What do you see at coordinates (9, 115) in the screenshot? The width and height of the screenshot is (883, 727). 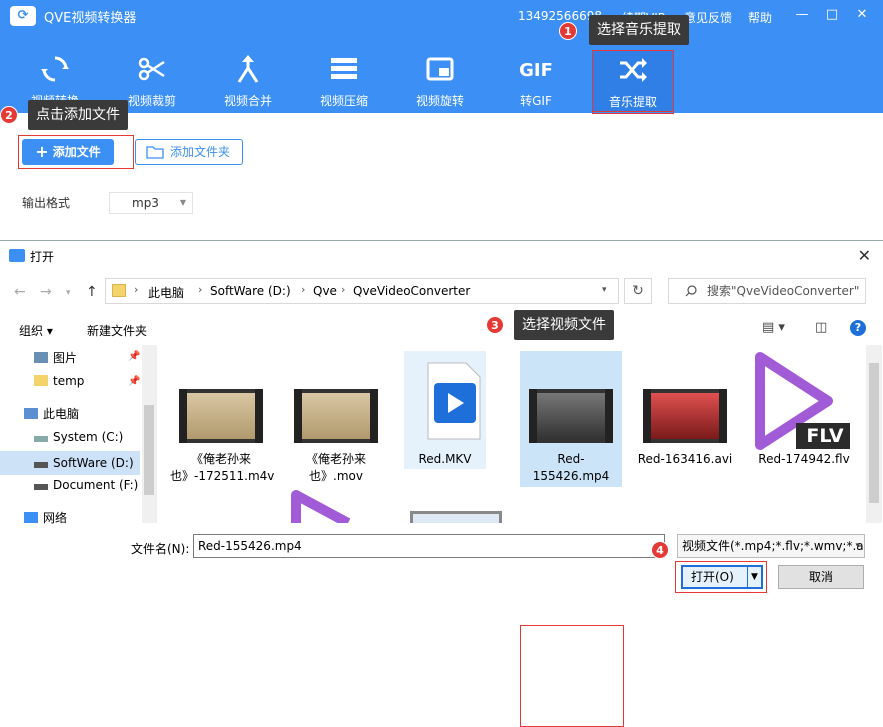 I see `step-badge: 2` at bounding box center [9, 115].